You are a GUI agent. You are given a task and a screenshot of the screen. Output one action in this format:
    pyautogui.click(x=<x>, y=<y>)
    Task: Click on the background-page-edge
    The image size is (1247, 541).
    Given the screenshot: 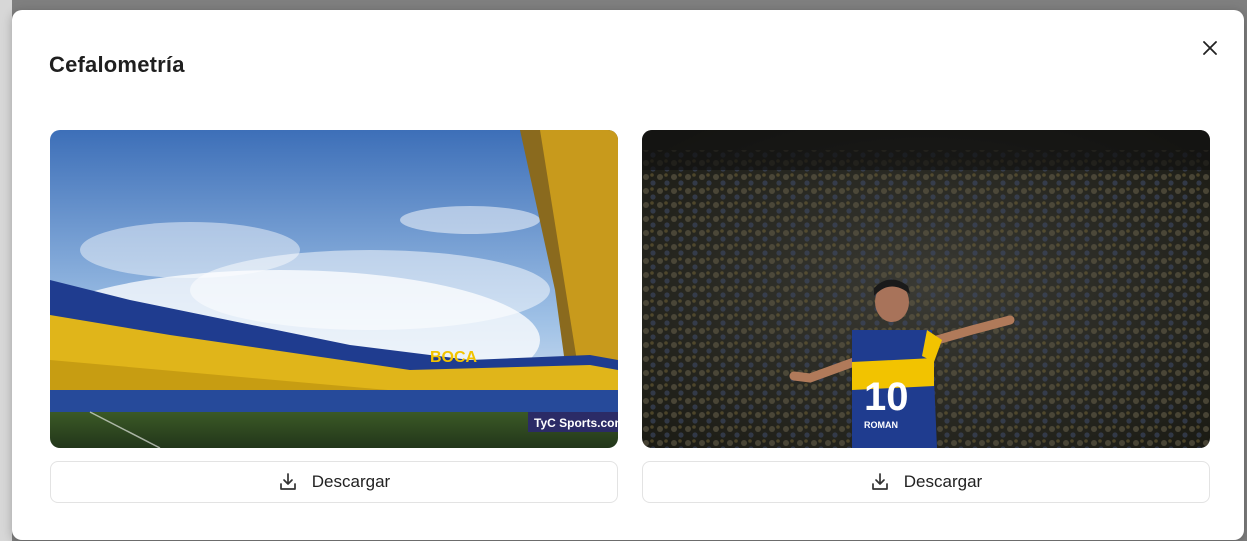 What is the action you would take?
    pyautogui.click(x=6, y=270)
    